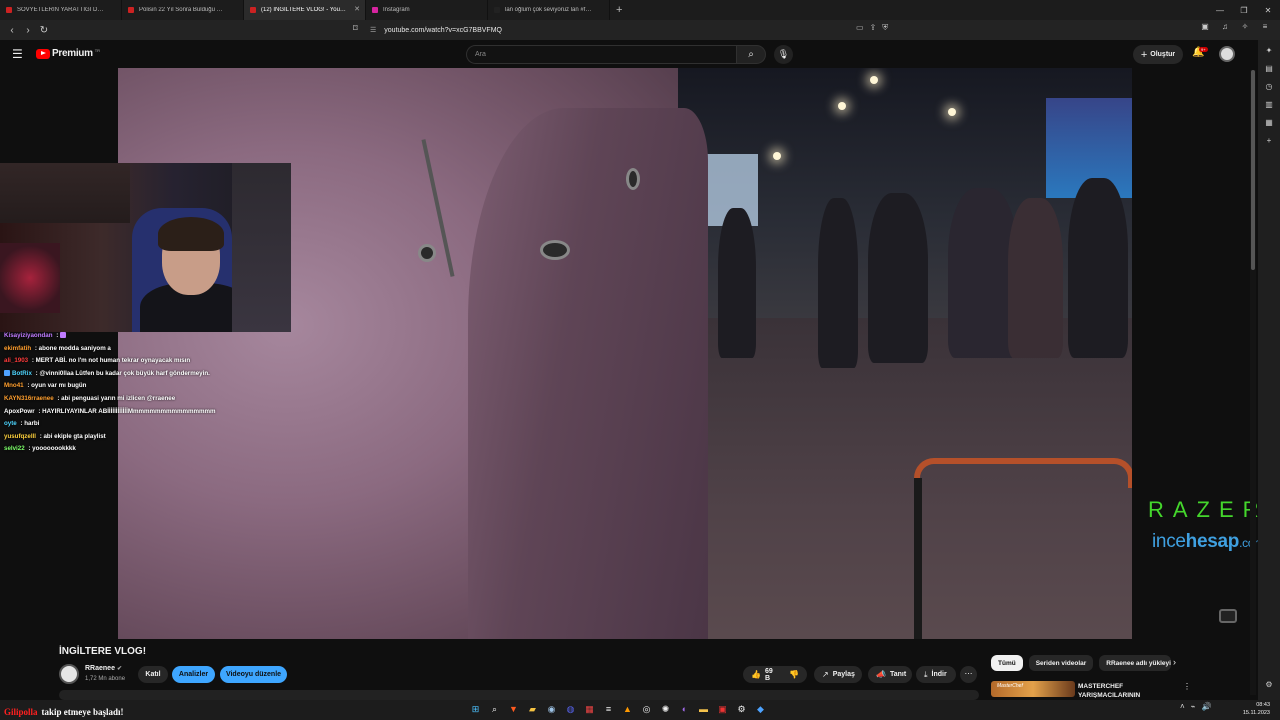  What do you see at coordinates (119, 669) in the screenshot?
I see `verified-icon: ✔` at bounding box center [119, 669].